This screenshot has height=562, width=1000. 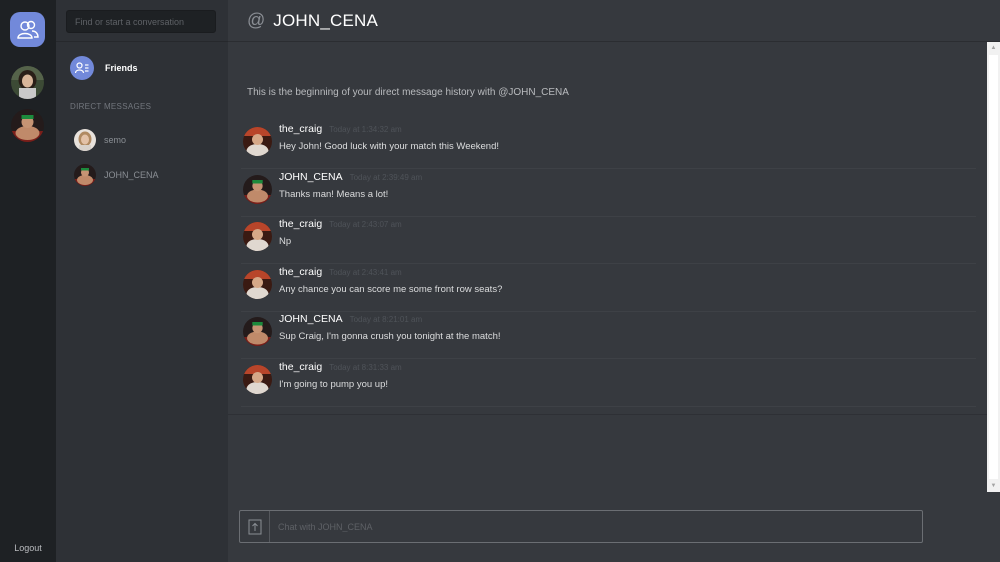 What do you see at coordinates (334, 194) in the screenshot?
I see `message-text: Thanks man! Means a lot!` at bounding box center [334, 194].